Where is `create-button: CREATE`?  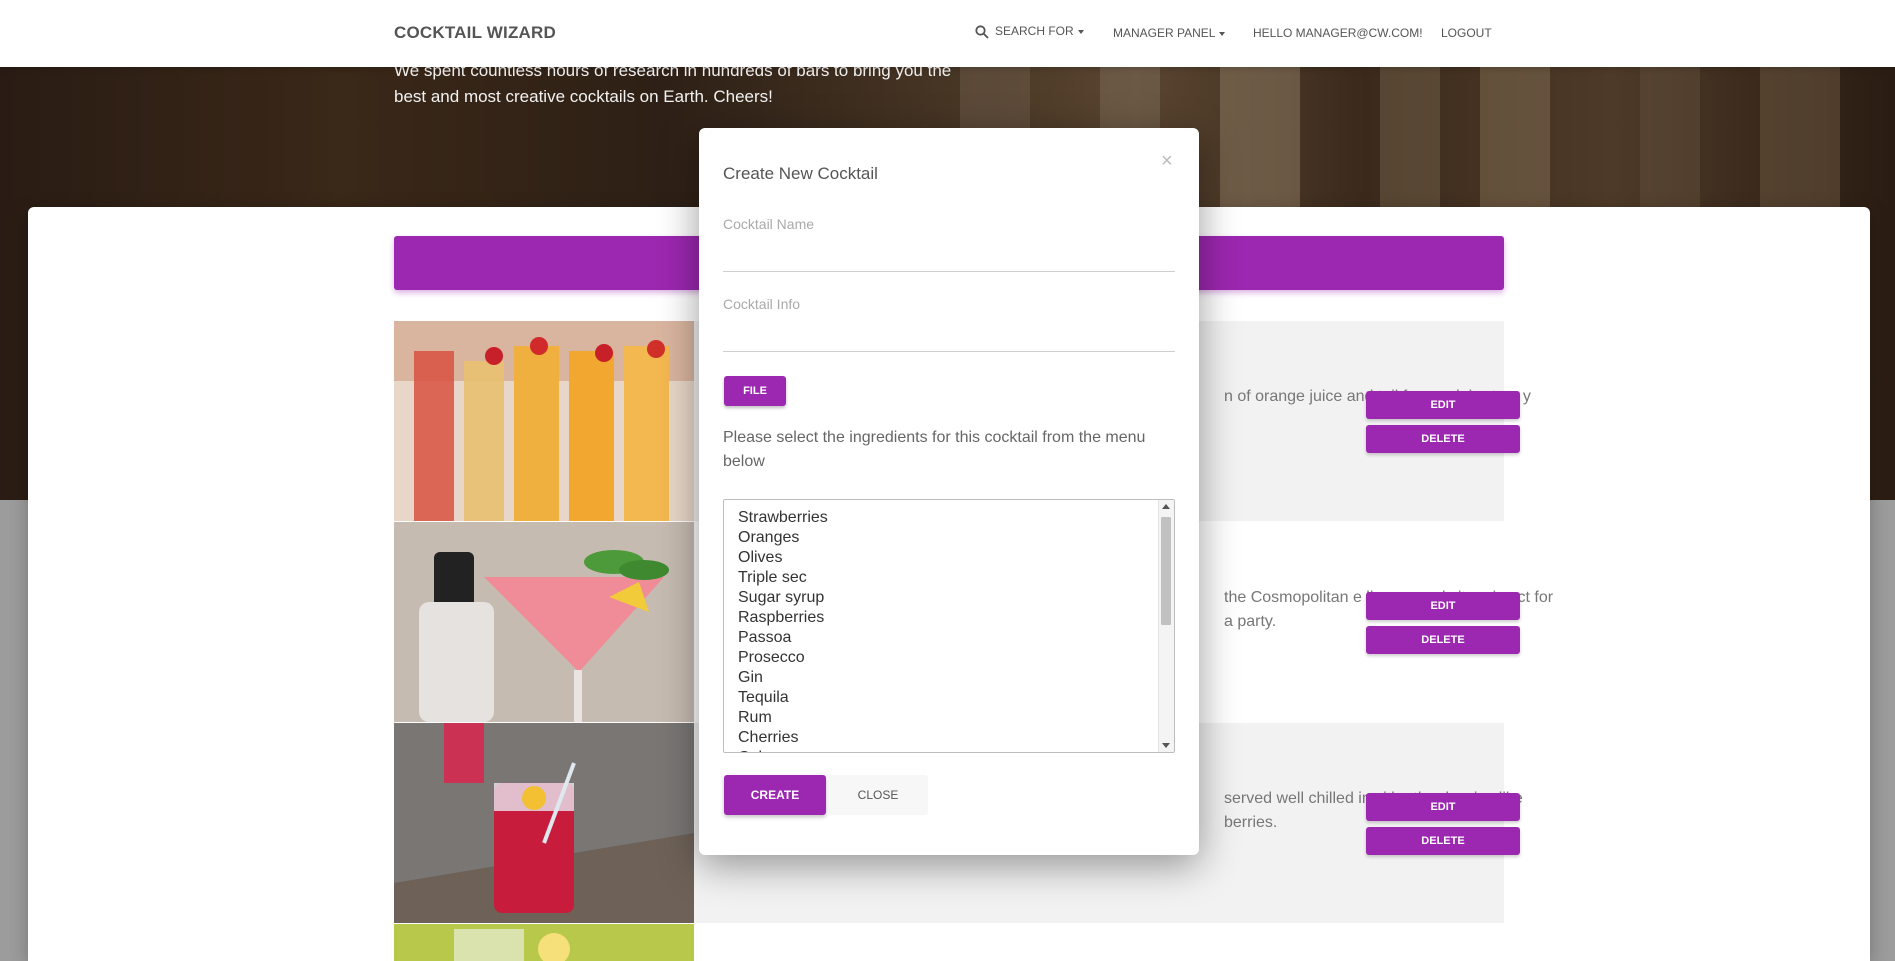 create-button: CREATE is located at coordinates (775, 795).